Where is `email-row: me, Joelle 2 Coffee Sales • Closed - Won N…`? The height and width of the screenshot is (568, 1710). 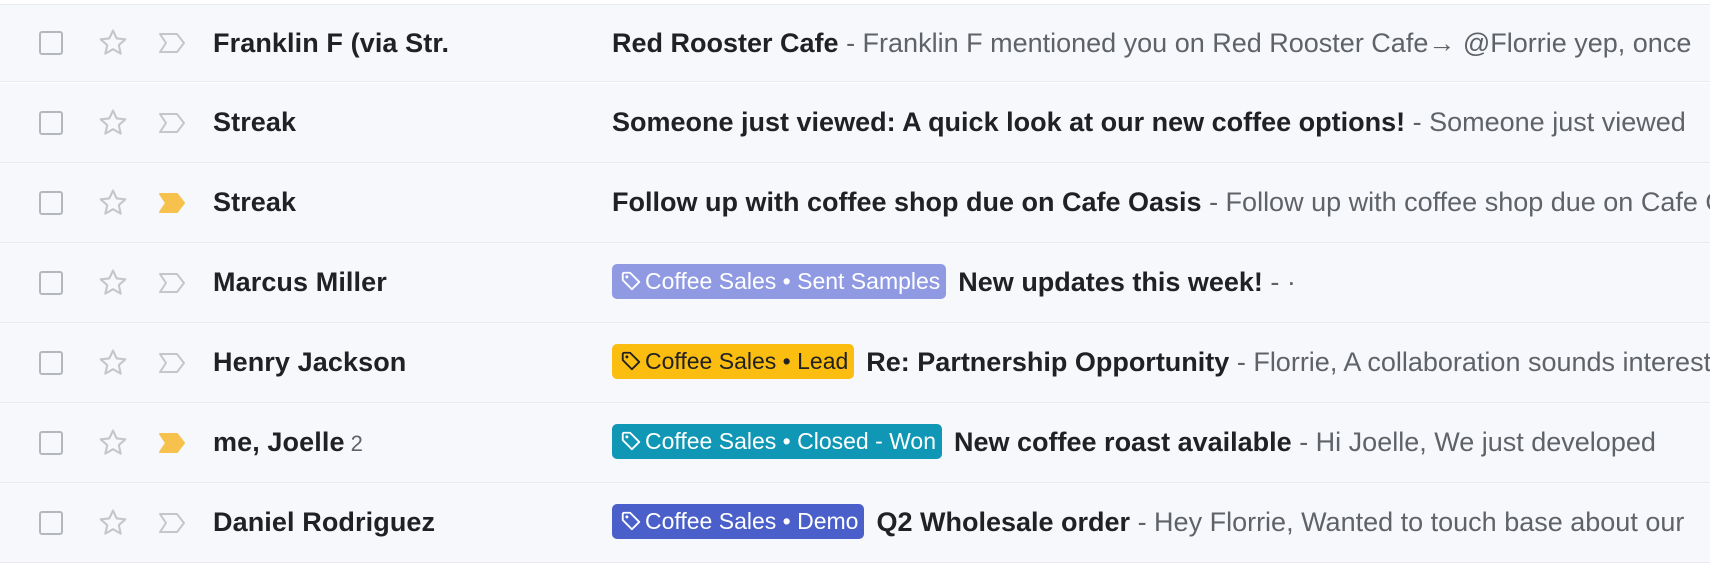 email-row: me, Joelle 2 Coffee Sales • Closed - Won N… is located at coordinates (855, 443).